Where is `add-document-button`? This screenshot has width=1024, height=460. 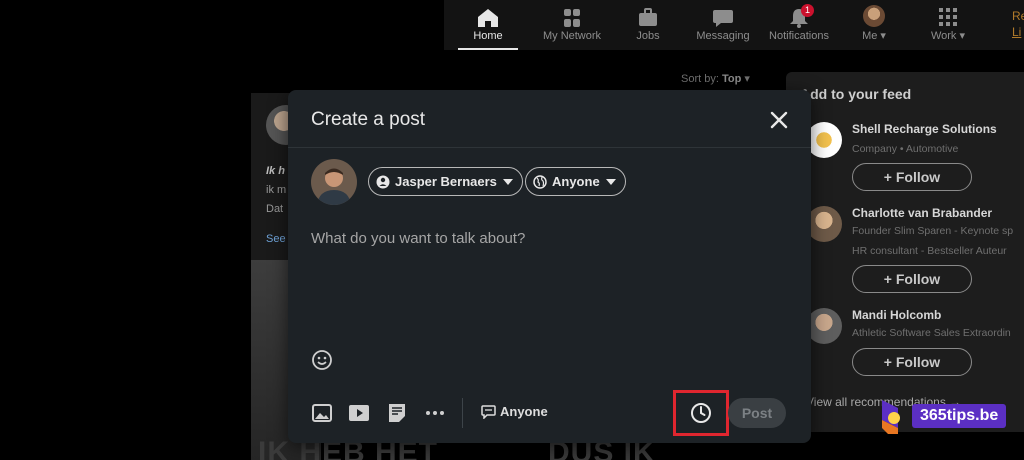 add-document-button is located at coordinates (397, 413).